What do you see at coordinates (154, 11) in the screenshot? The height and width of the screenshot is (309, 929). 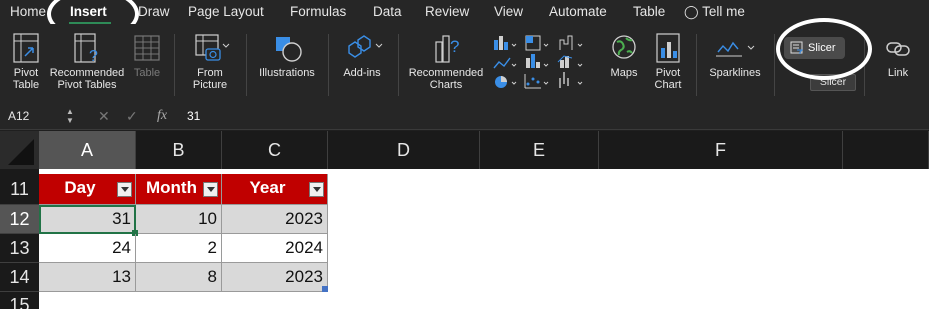 I see `tab-draw: Draw` at bounding box center [154, 11].